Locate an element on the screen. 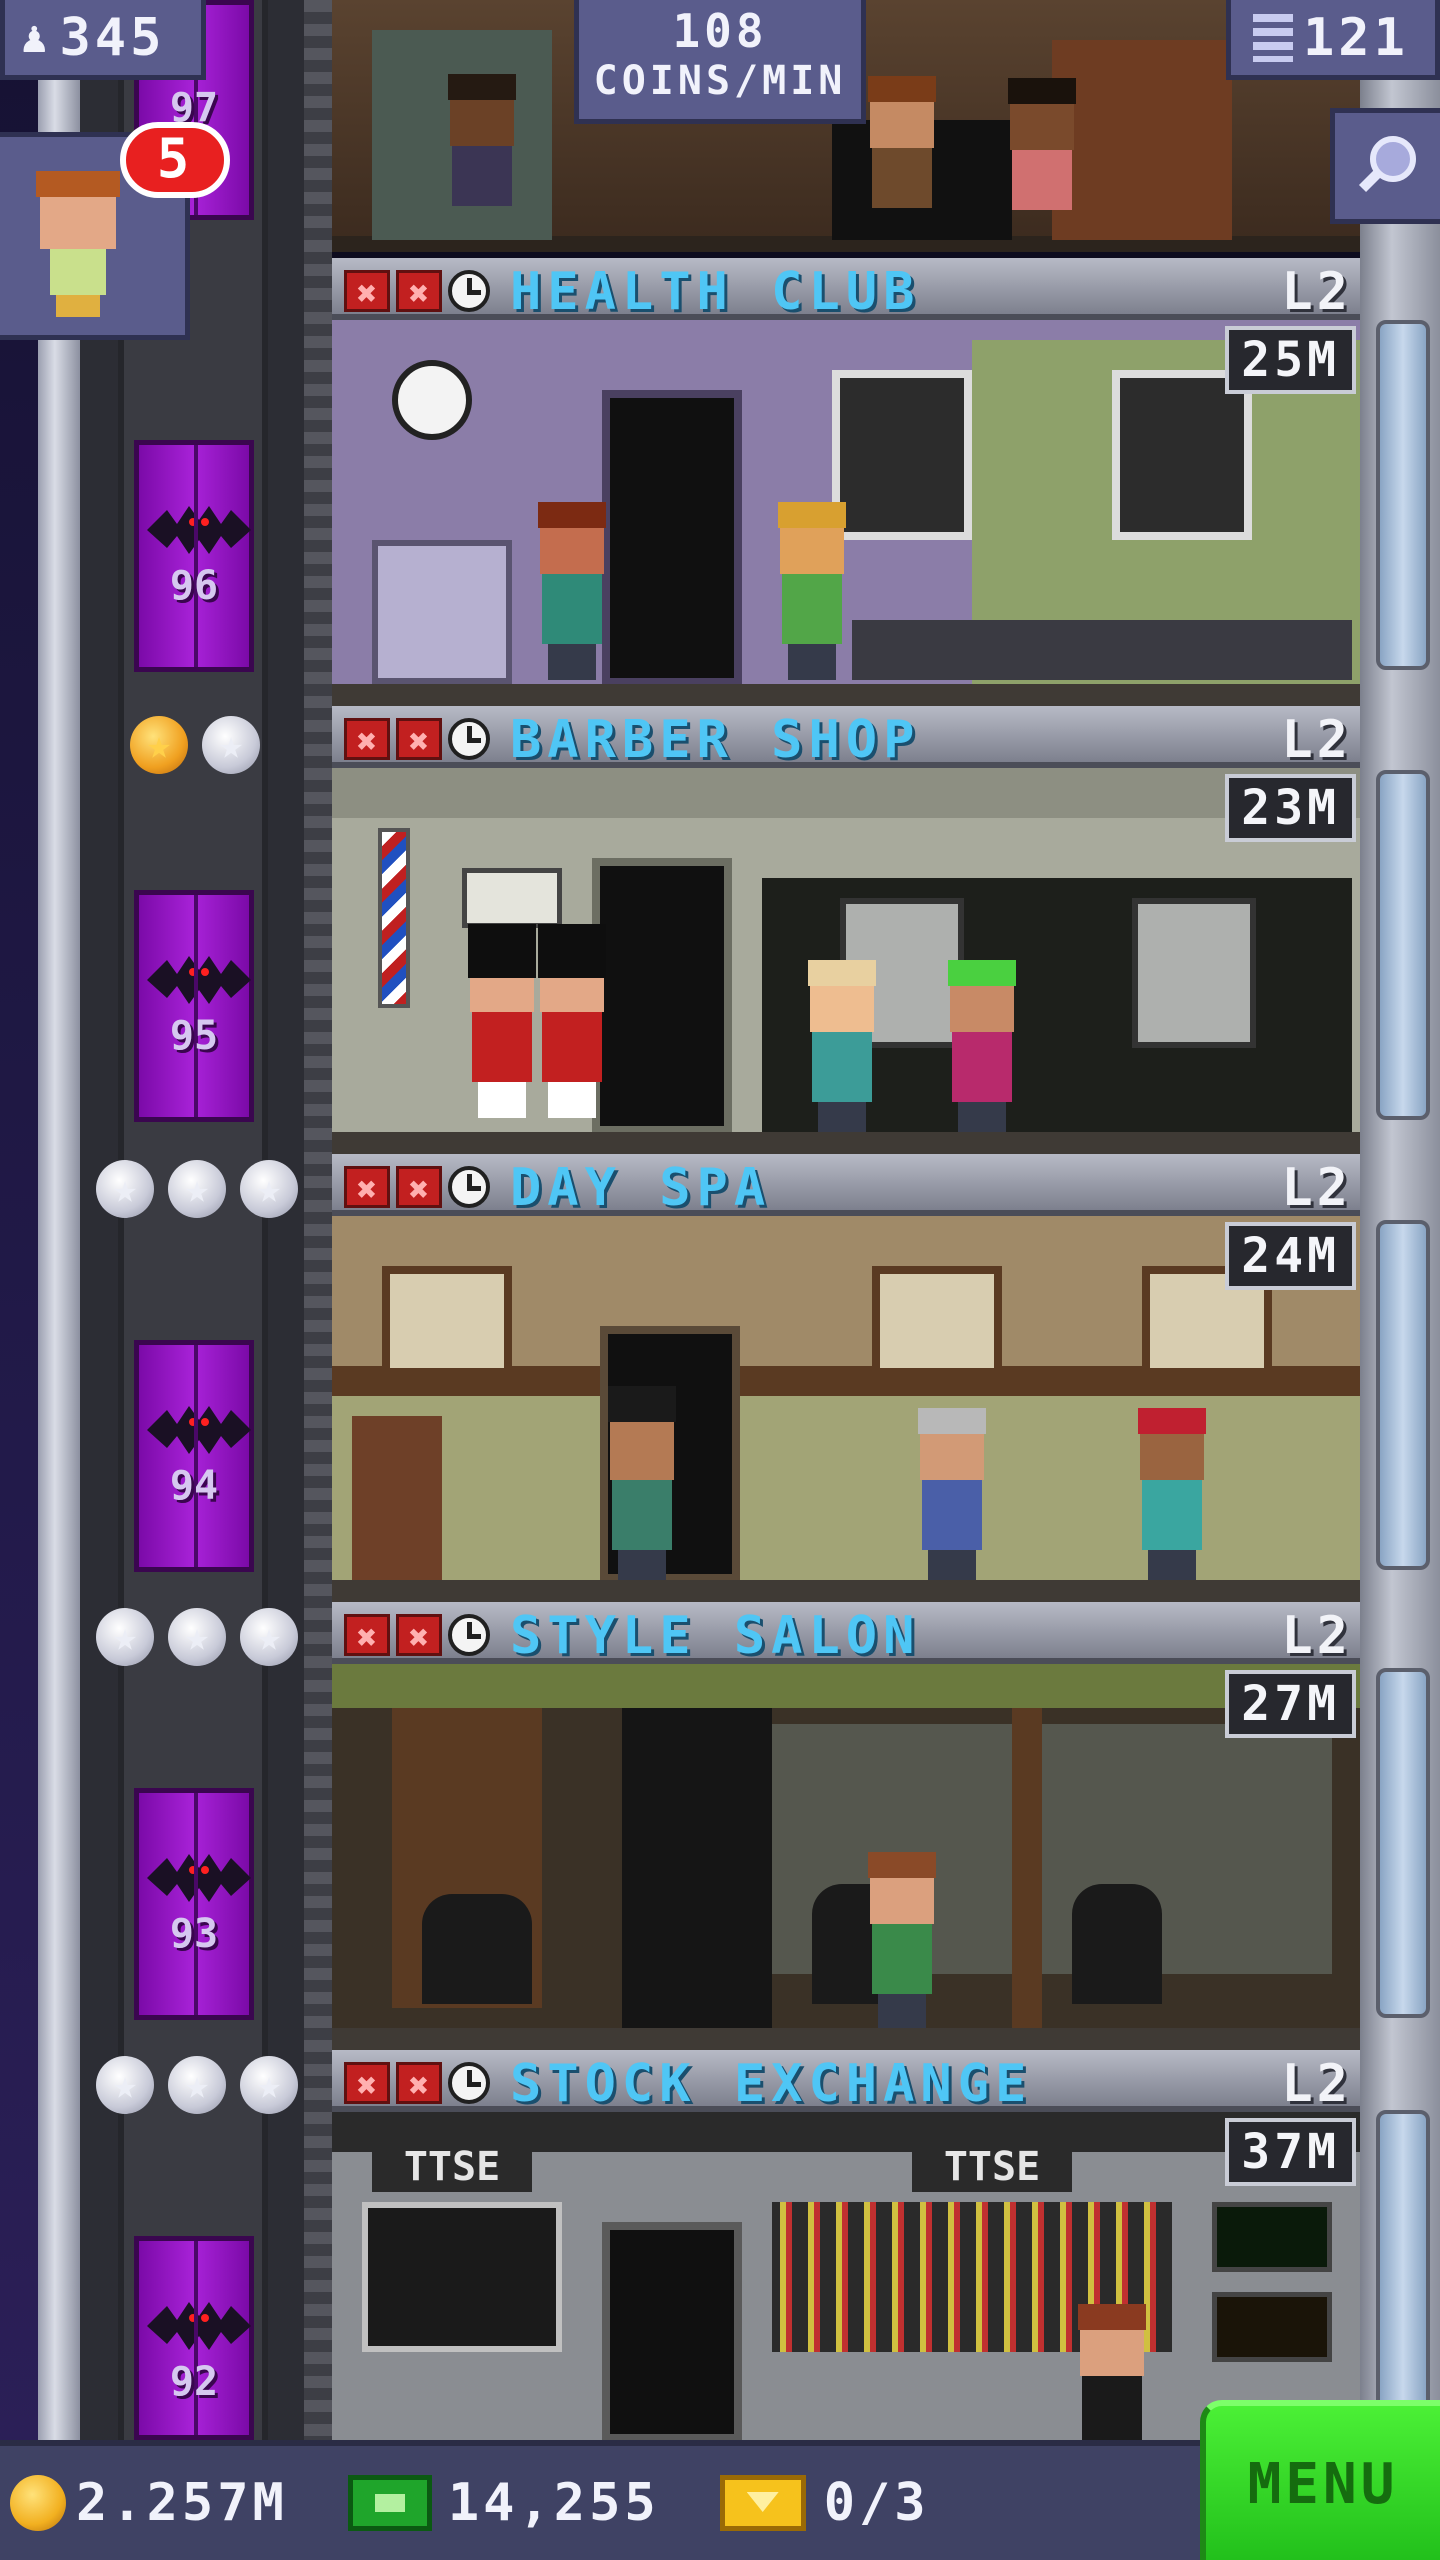 This screenshot has height=2560, width=1440. floor-style-salon: ✖ ✖ STYLE SALON L2 27M is located at coordinates (846, 1826).